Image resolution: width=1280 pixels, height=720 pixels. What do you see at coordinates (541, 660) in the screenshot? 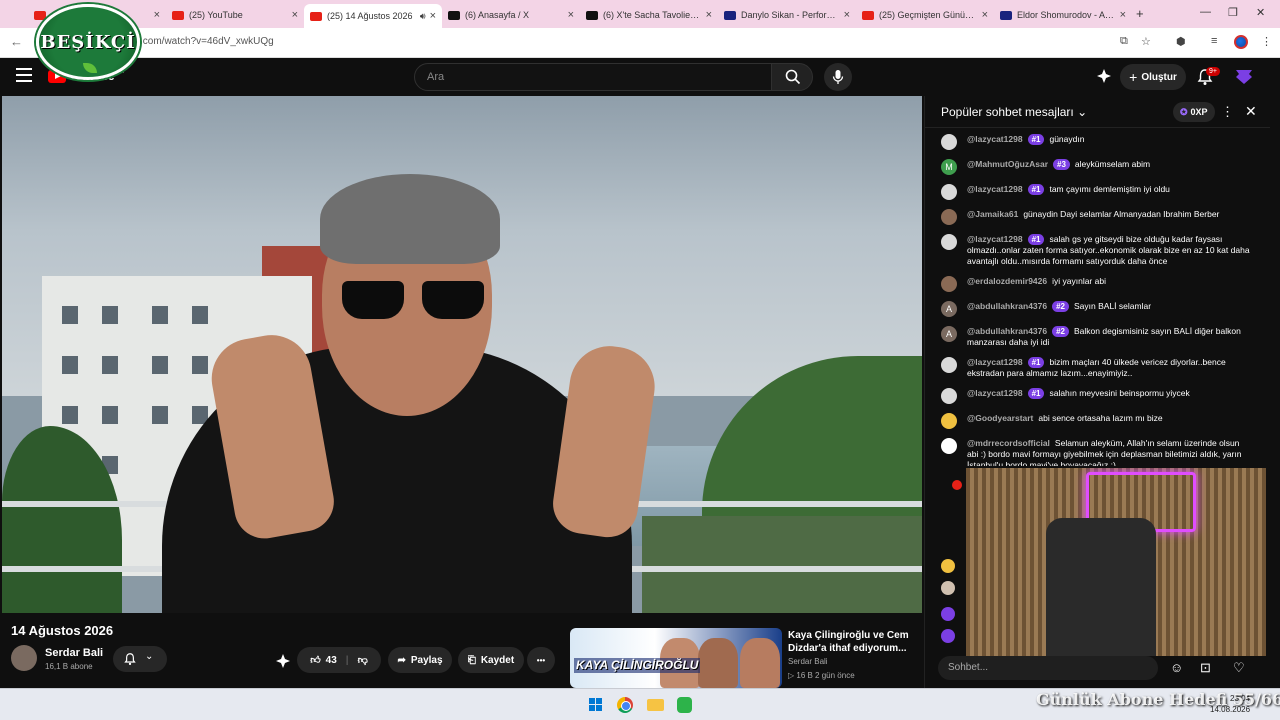
I see `more-actions-button: •••` at bounding box center [541, 660].